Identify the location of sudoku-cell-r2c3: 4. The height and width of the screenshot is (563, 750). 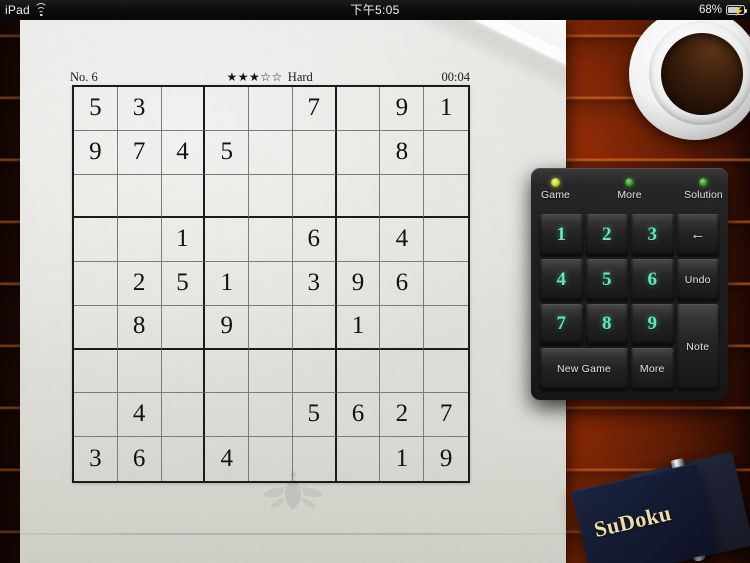
(183, 152).